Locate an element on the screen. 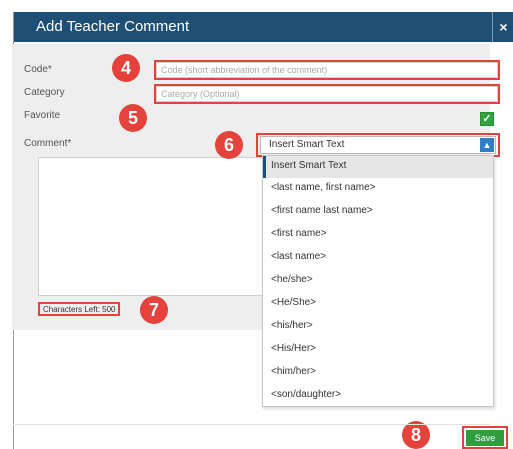 This screenshot has width=513, height=449. favorite-checkbox: ✓ is located at coordinates (487, 119).